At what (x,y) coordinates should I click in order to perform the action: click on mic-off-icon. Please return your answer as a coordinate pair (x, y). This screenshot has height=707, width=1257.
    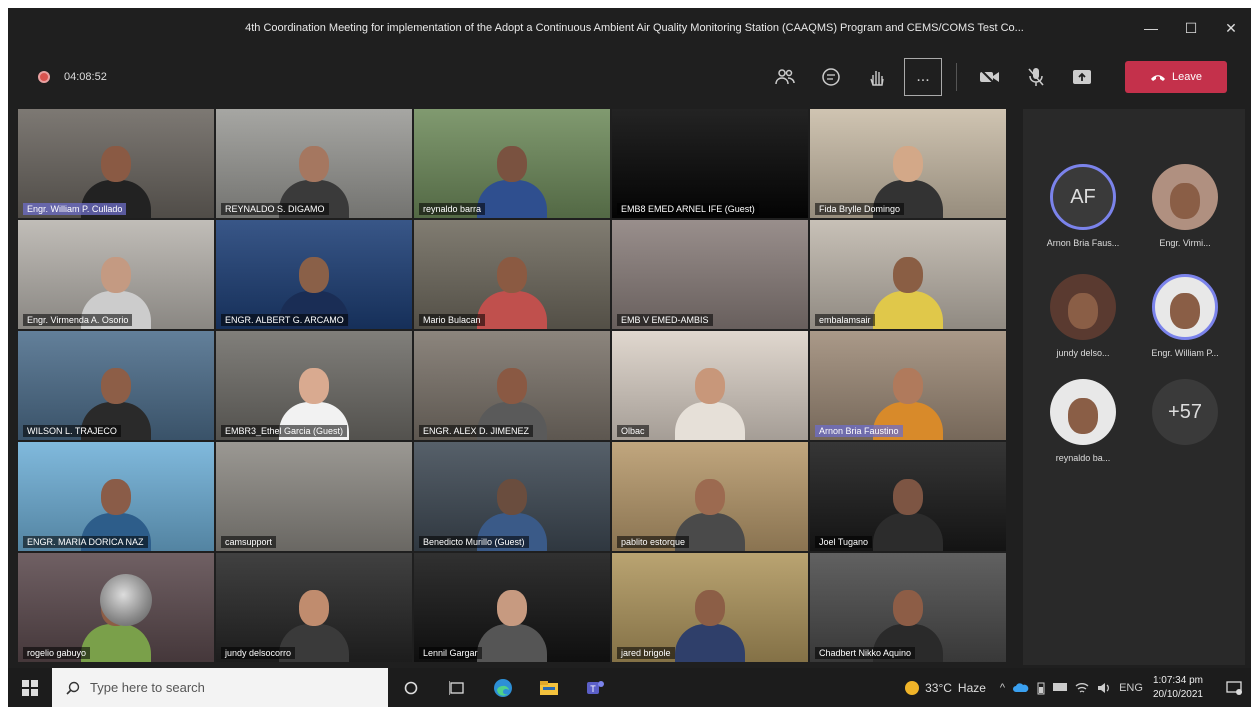
    Looking at the image, I should click on (1036, 77).